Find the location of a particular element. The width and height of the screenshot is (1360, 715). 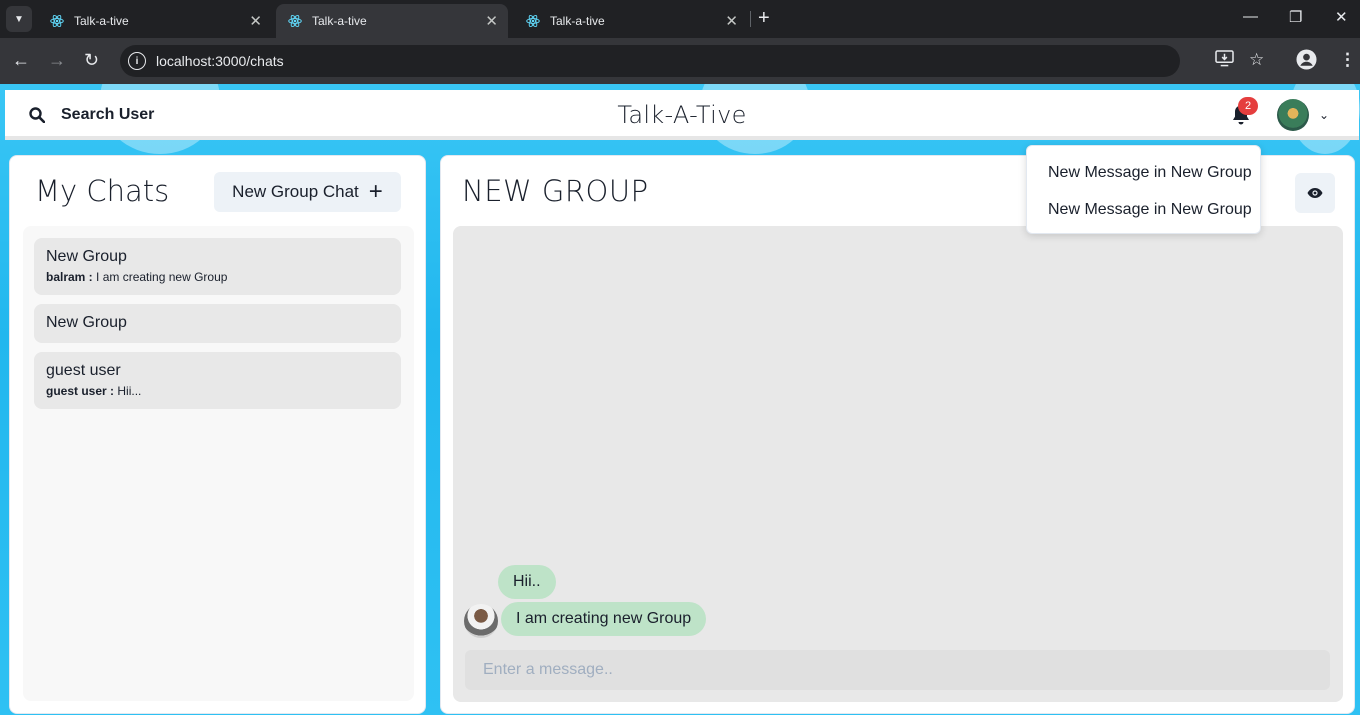

chat-title: NEW GROUP is located at coordinates (555, 191).